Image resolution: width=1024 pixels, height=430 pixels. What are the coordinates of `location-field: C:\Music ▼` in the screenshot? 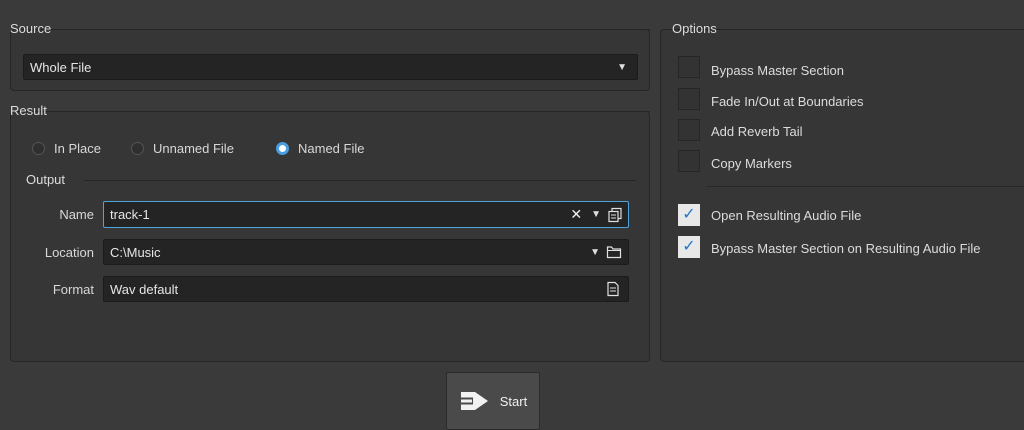 It's located at (366, 252).